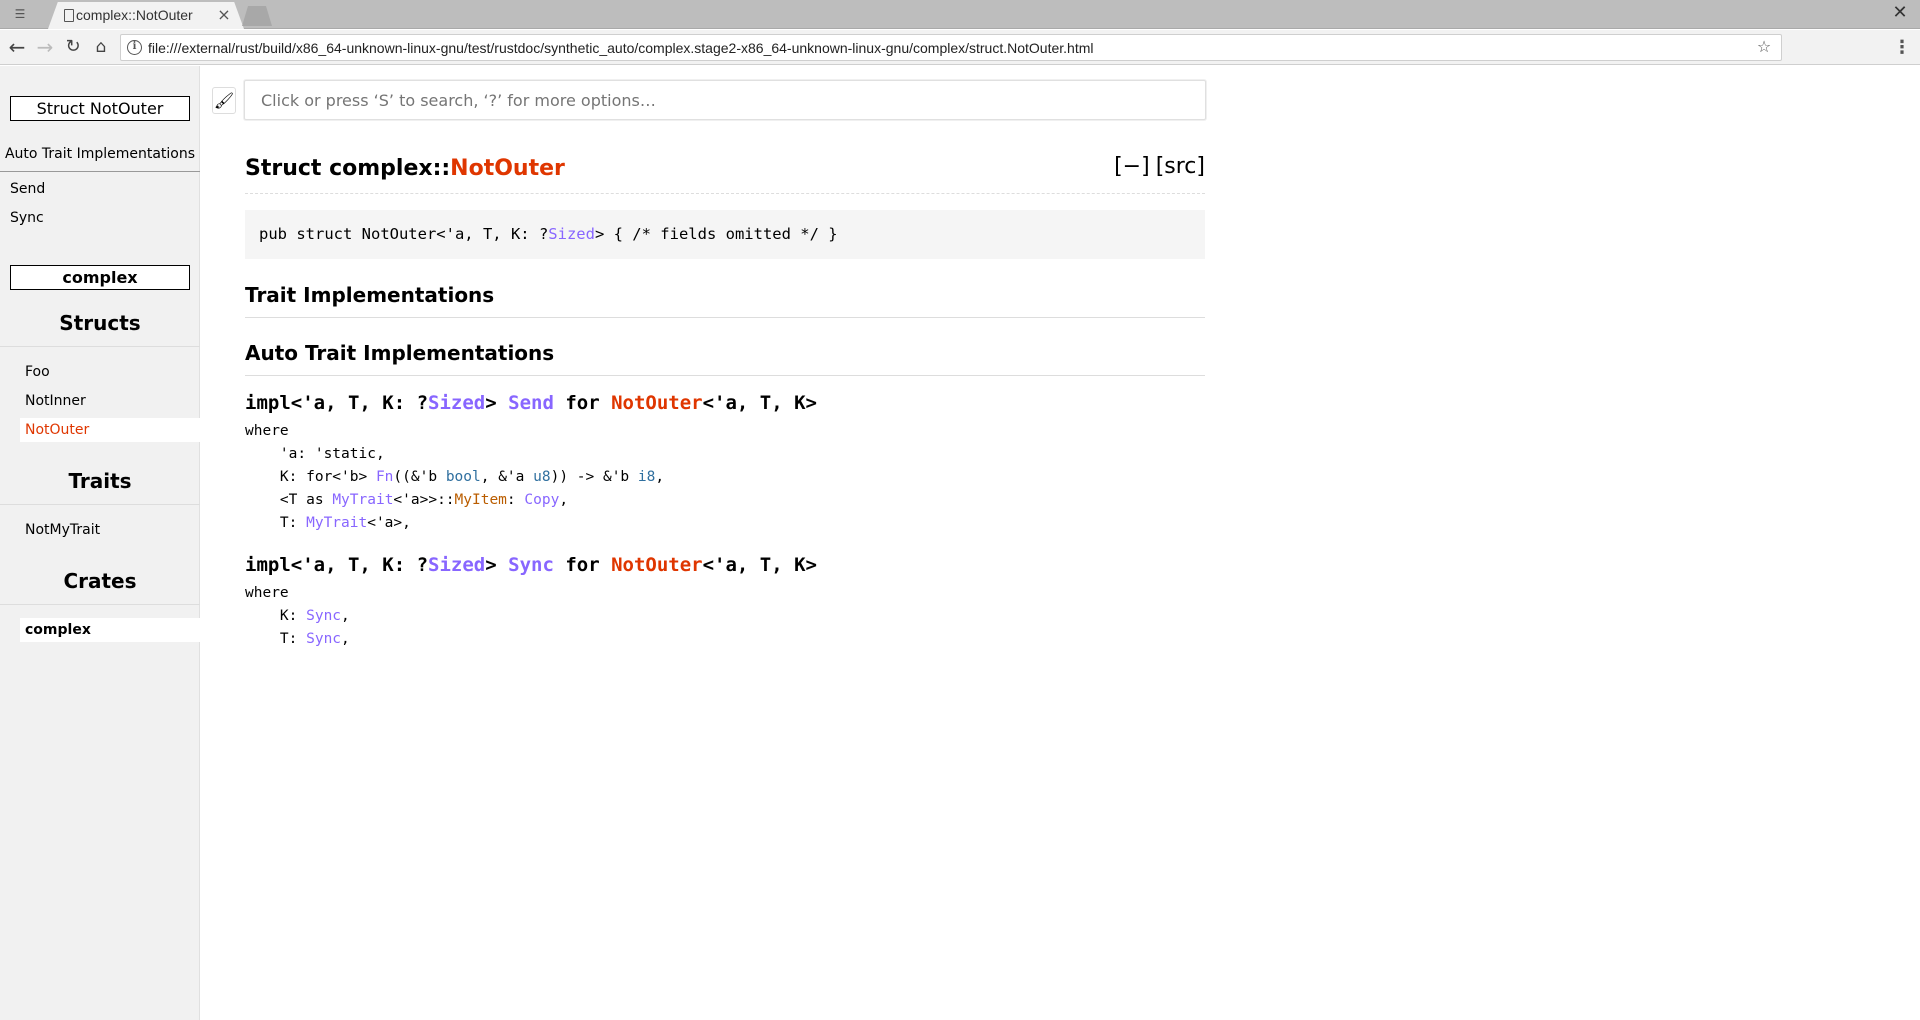 This screenshot has height=1020, width=1920. What do you see at coordinates (384, 477) in the screenshot?
I see `fn-trait-link: Fn` at bounding box center [384, 477].